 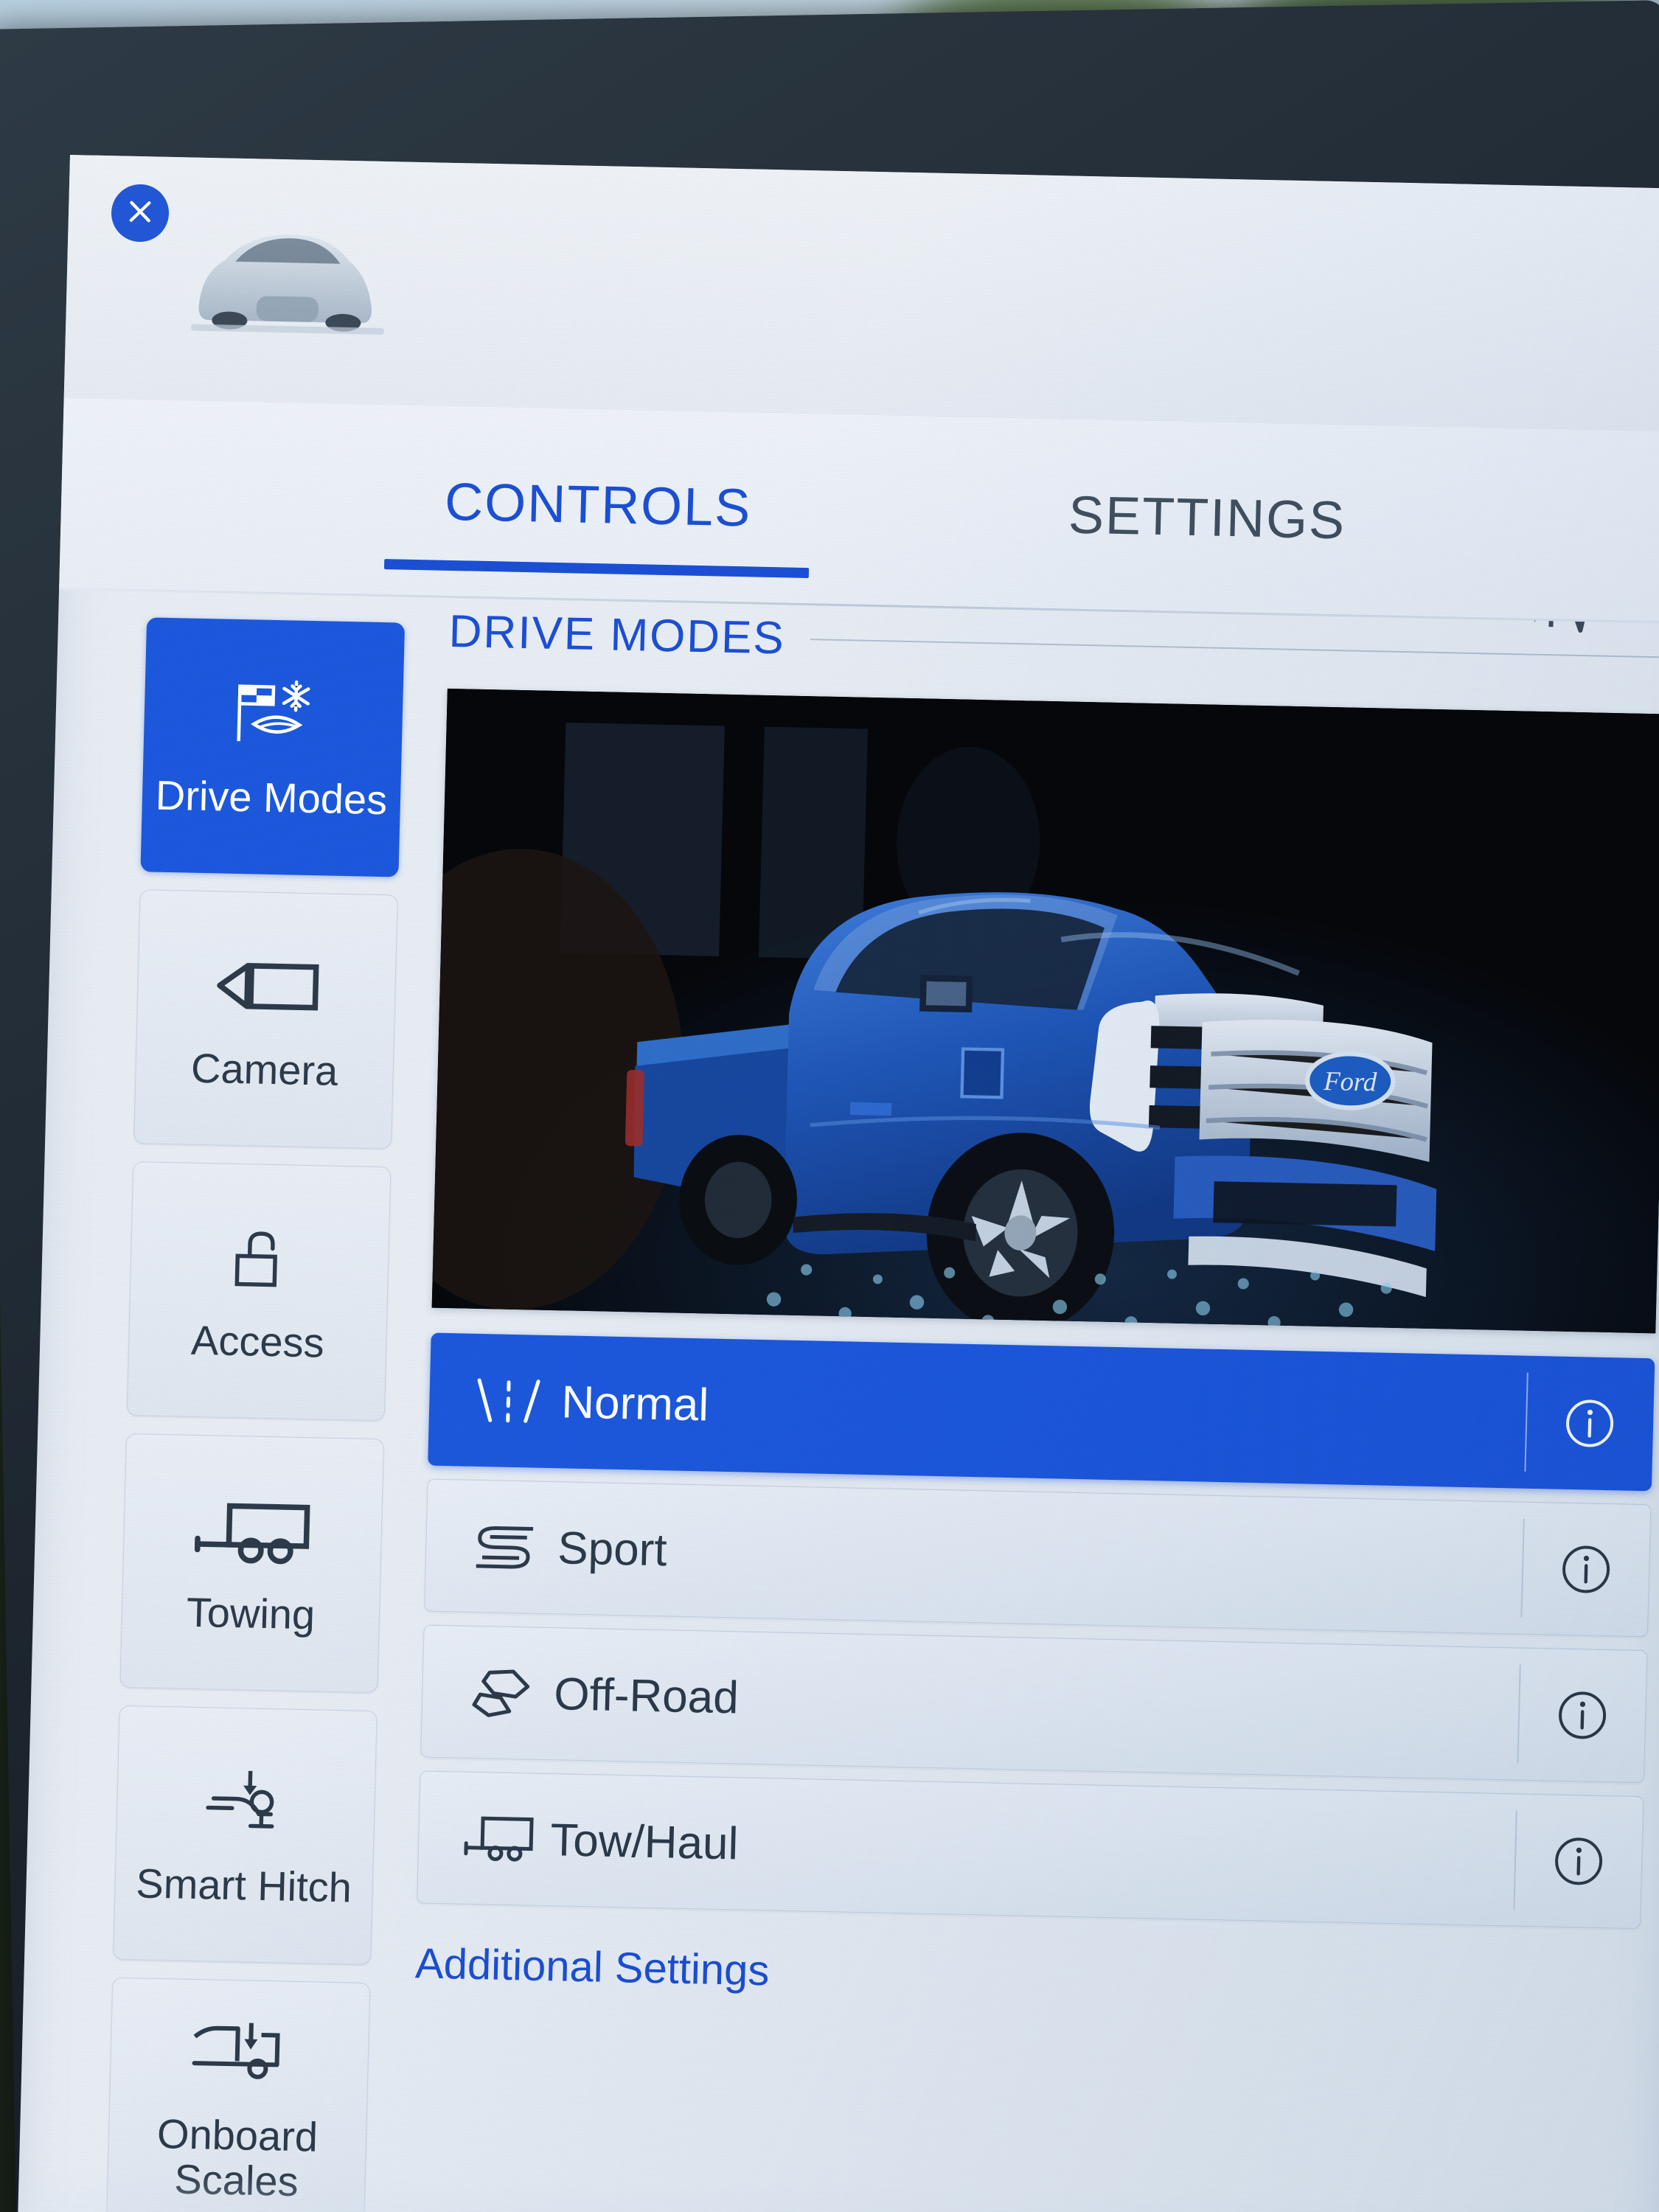 I want to click on additional-settings-link: Additional Settings, so click(x=1026, y=1976).